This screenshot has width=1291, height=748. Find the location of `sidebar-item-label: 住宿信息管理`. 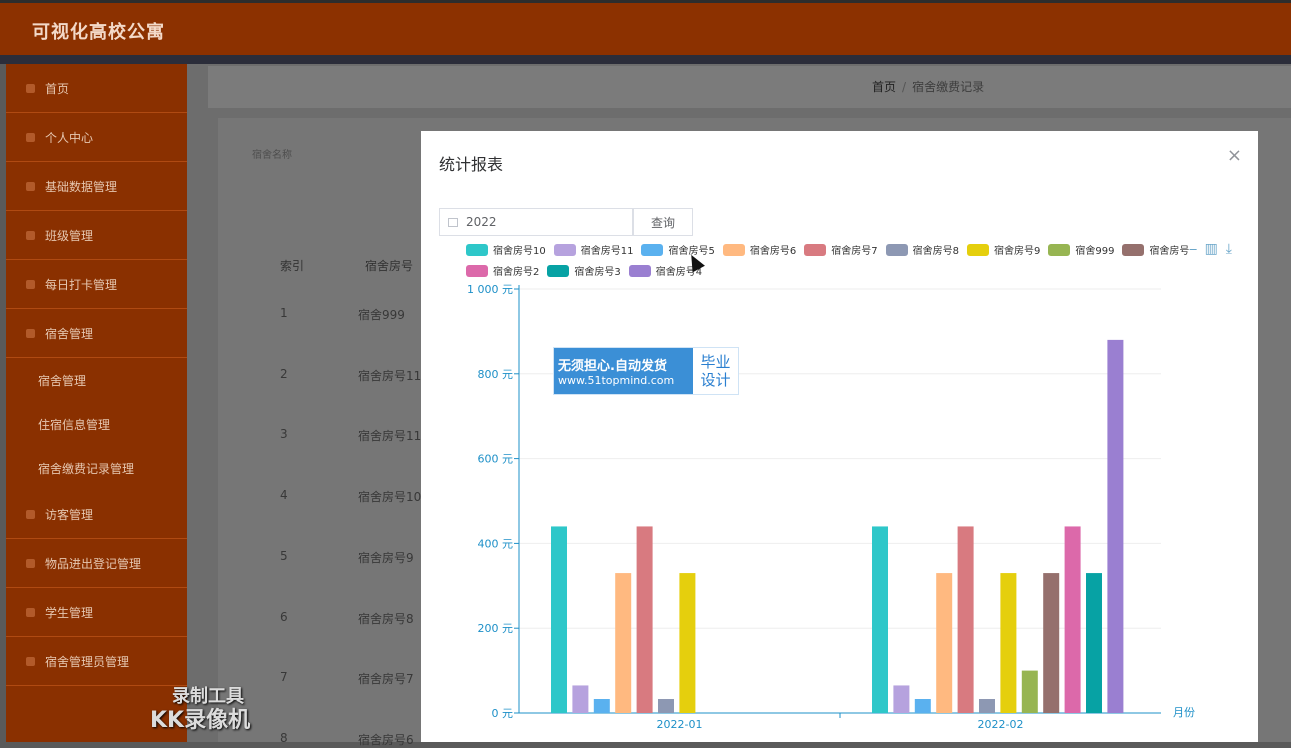

sidebar-item-label: 住宿信息管理 is located at coordinates (74, 424).